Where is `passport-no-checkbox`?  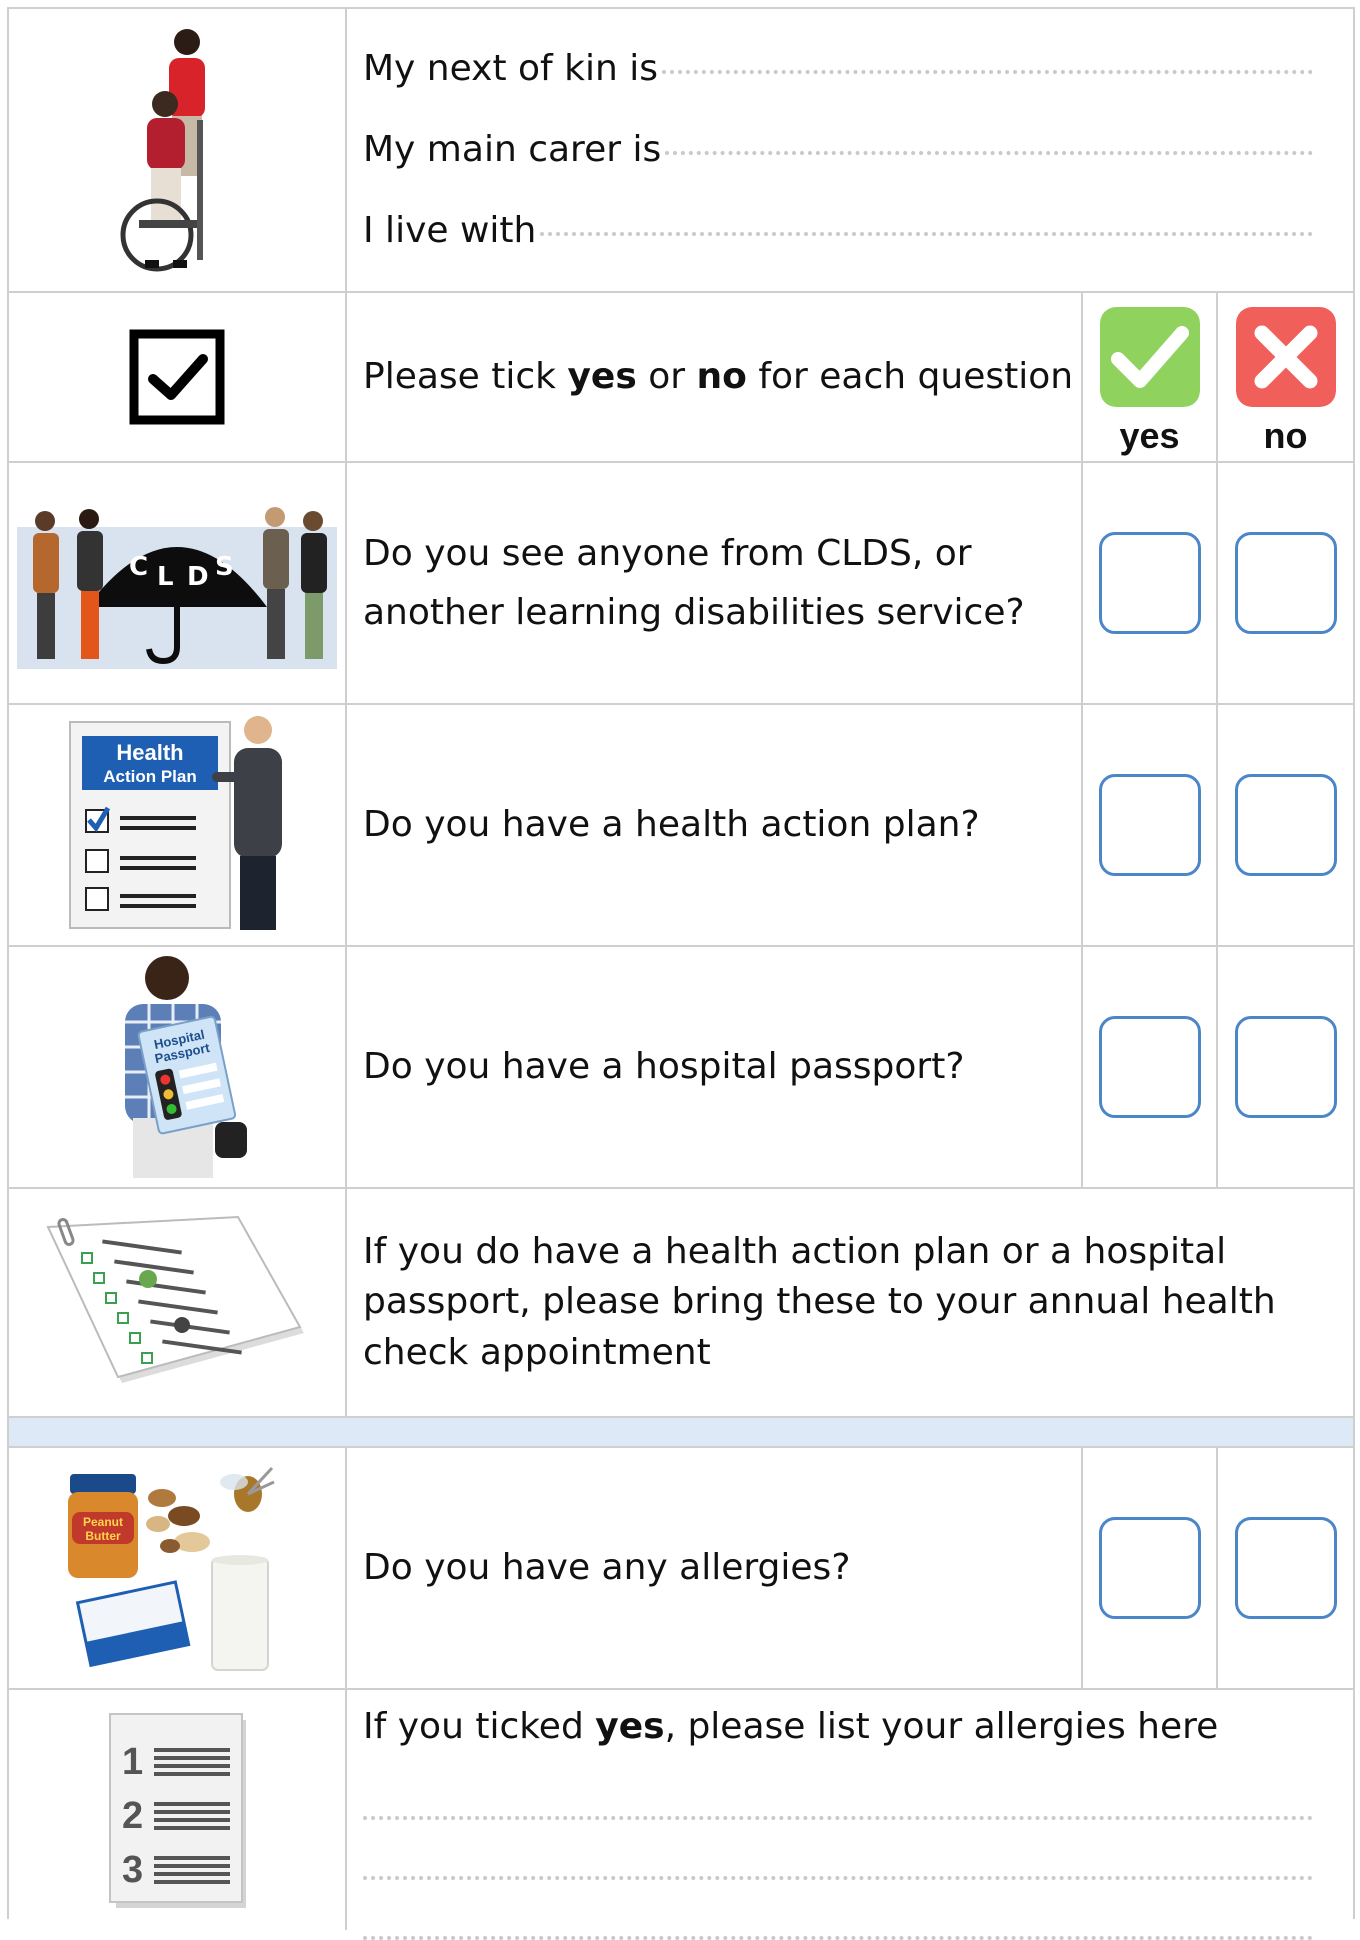 passport-no-checkbox is located at coordinates (1285, 1067).